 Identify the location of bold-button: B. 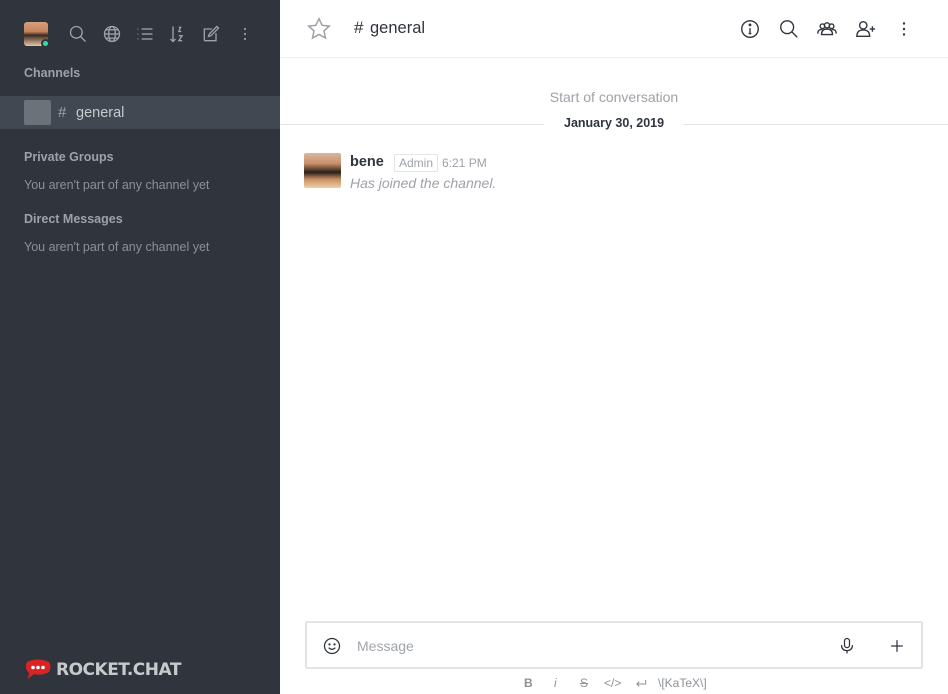
(528, 683).